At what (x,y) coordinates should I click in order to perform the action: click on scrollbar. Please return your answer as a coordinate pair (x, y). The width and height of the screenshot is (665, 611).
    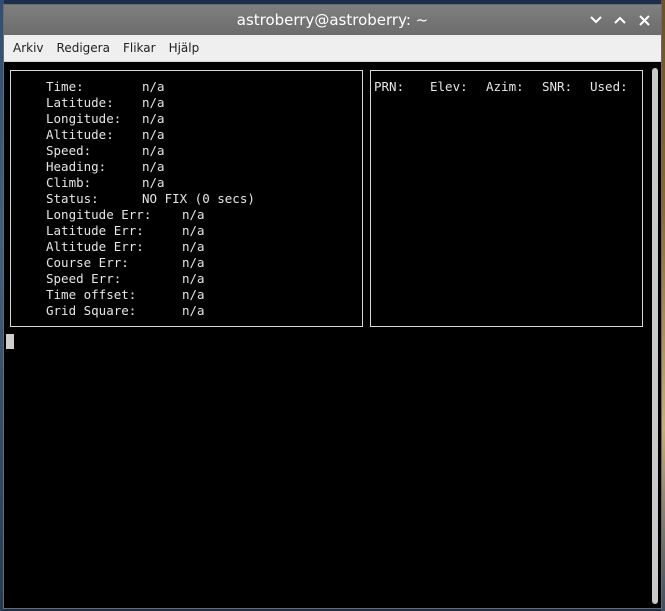
    Looking at the image, I should click on (655, 335).